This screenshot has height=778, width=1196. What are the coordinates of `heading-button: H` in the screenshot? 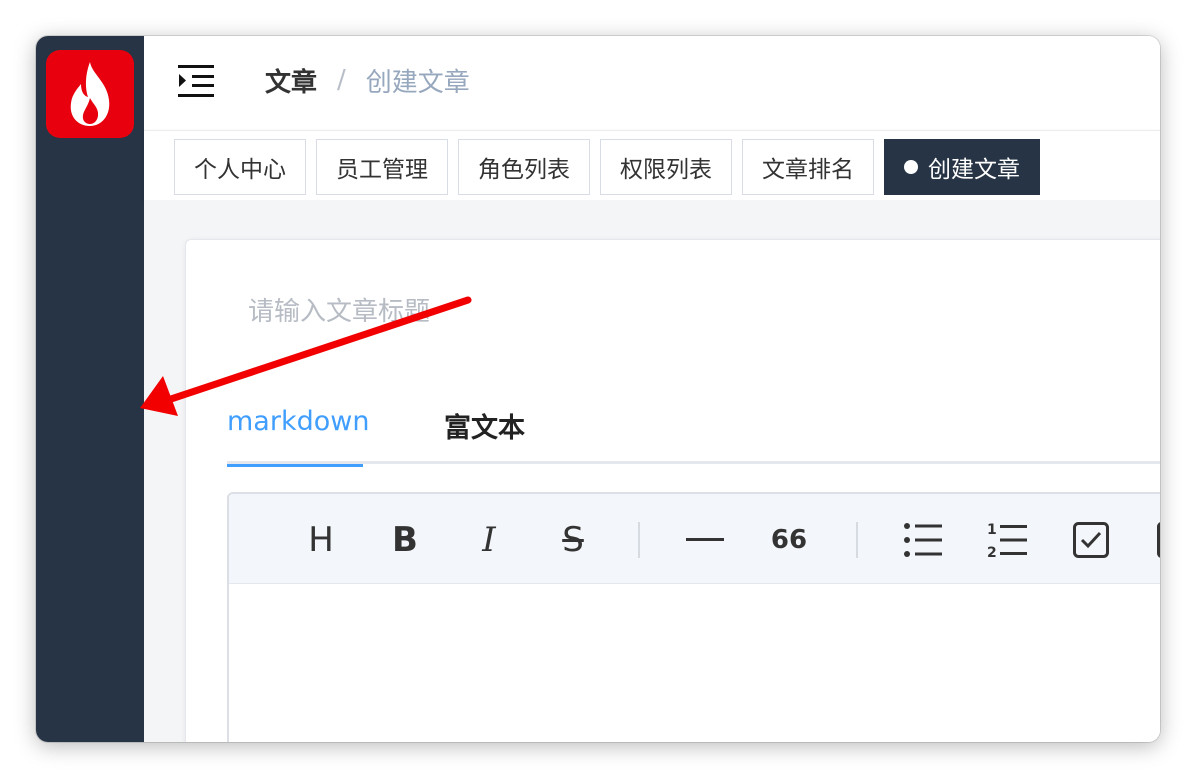 It's located at (321, 540).